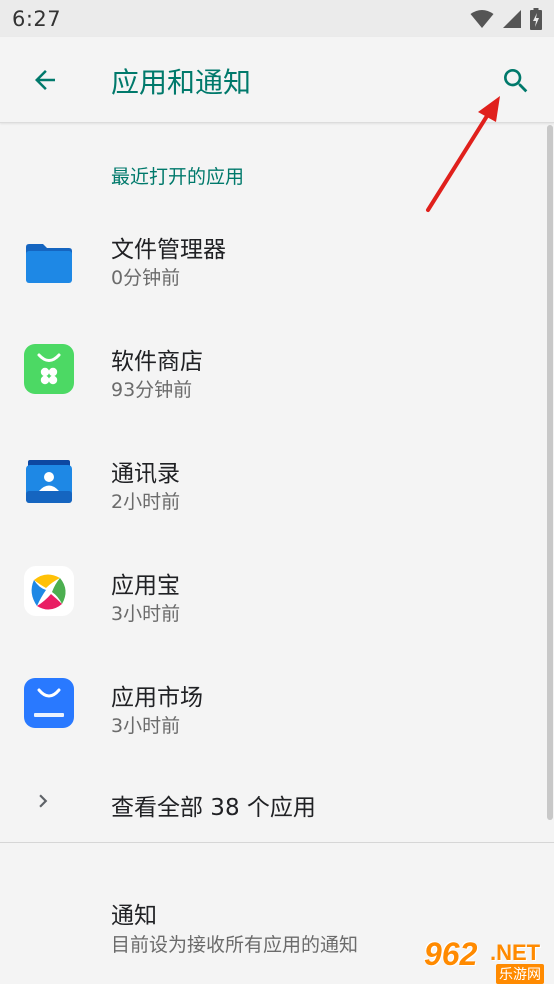 Image resolution: width=554 pixels, height=984 pixels. I want to click on app-bar: 应用和通知, so click(277, 80).